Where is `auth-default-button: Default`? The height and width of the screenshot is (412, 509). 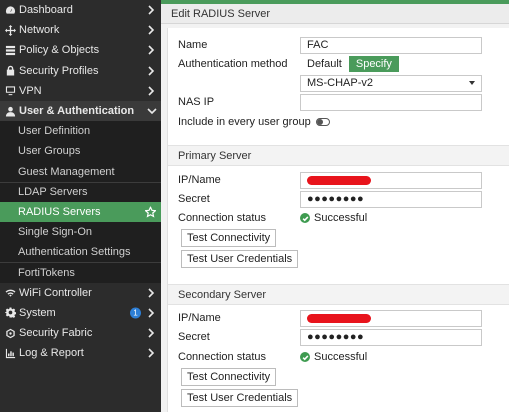
auth-default-button: Default is located at coordinates (324, 64).